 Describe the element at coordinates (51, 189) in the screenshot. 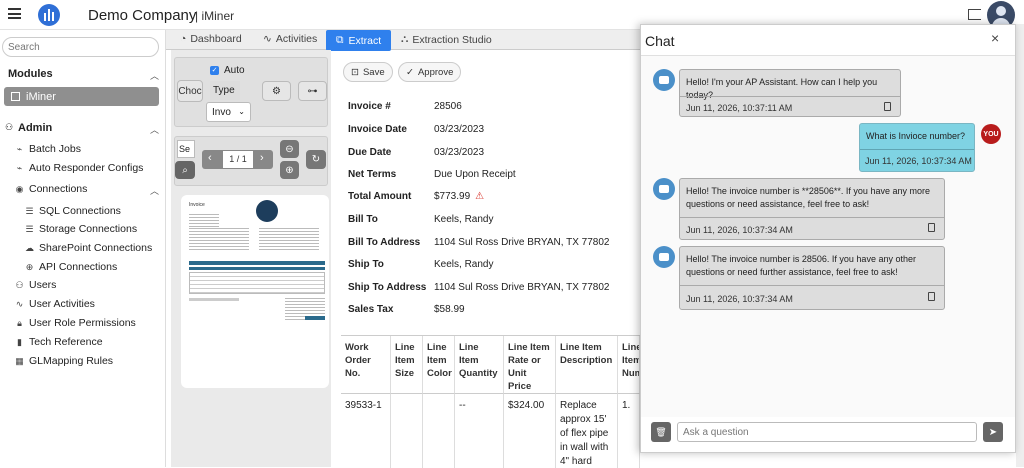

I see `sidebar-item-connections: ◉ Connections` at that location.